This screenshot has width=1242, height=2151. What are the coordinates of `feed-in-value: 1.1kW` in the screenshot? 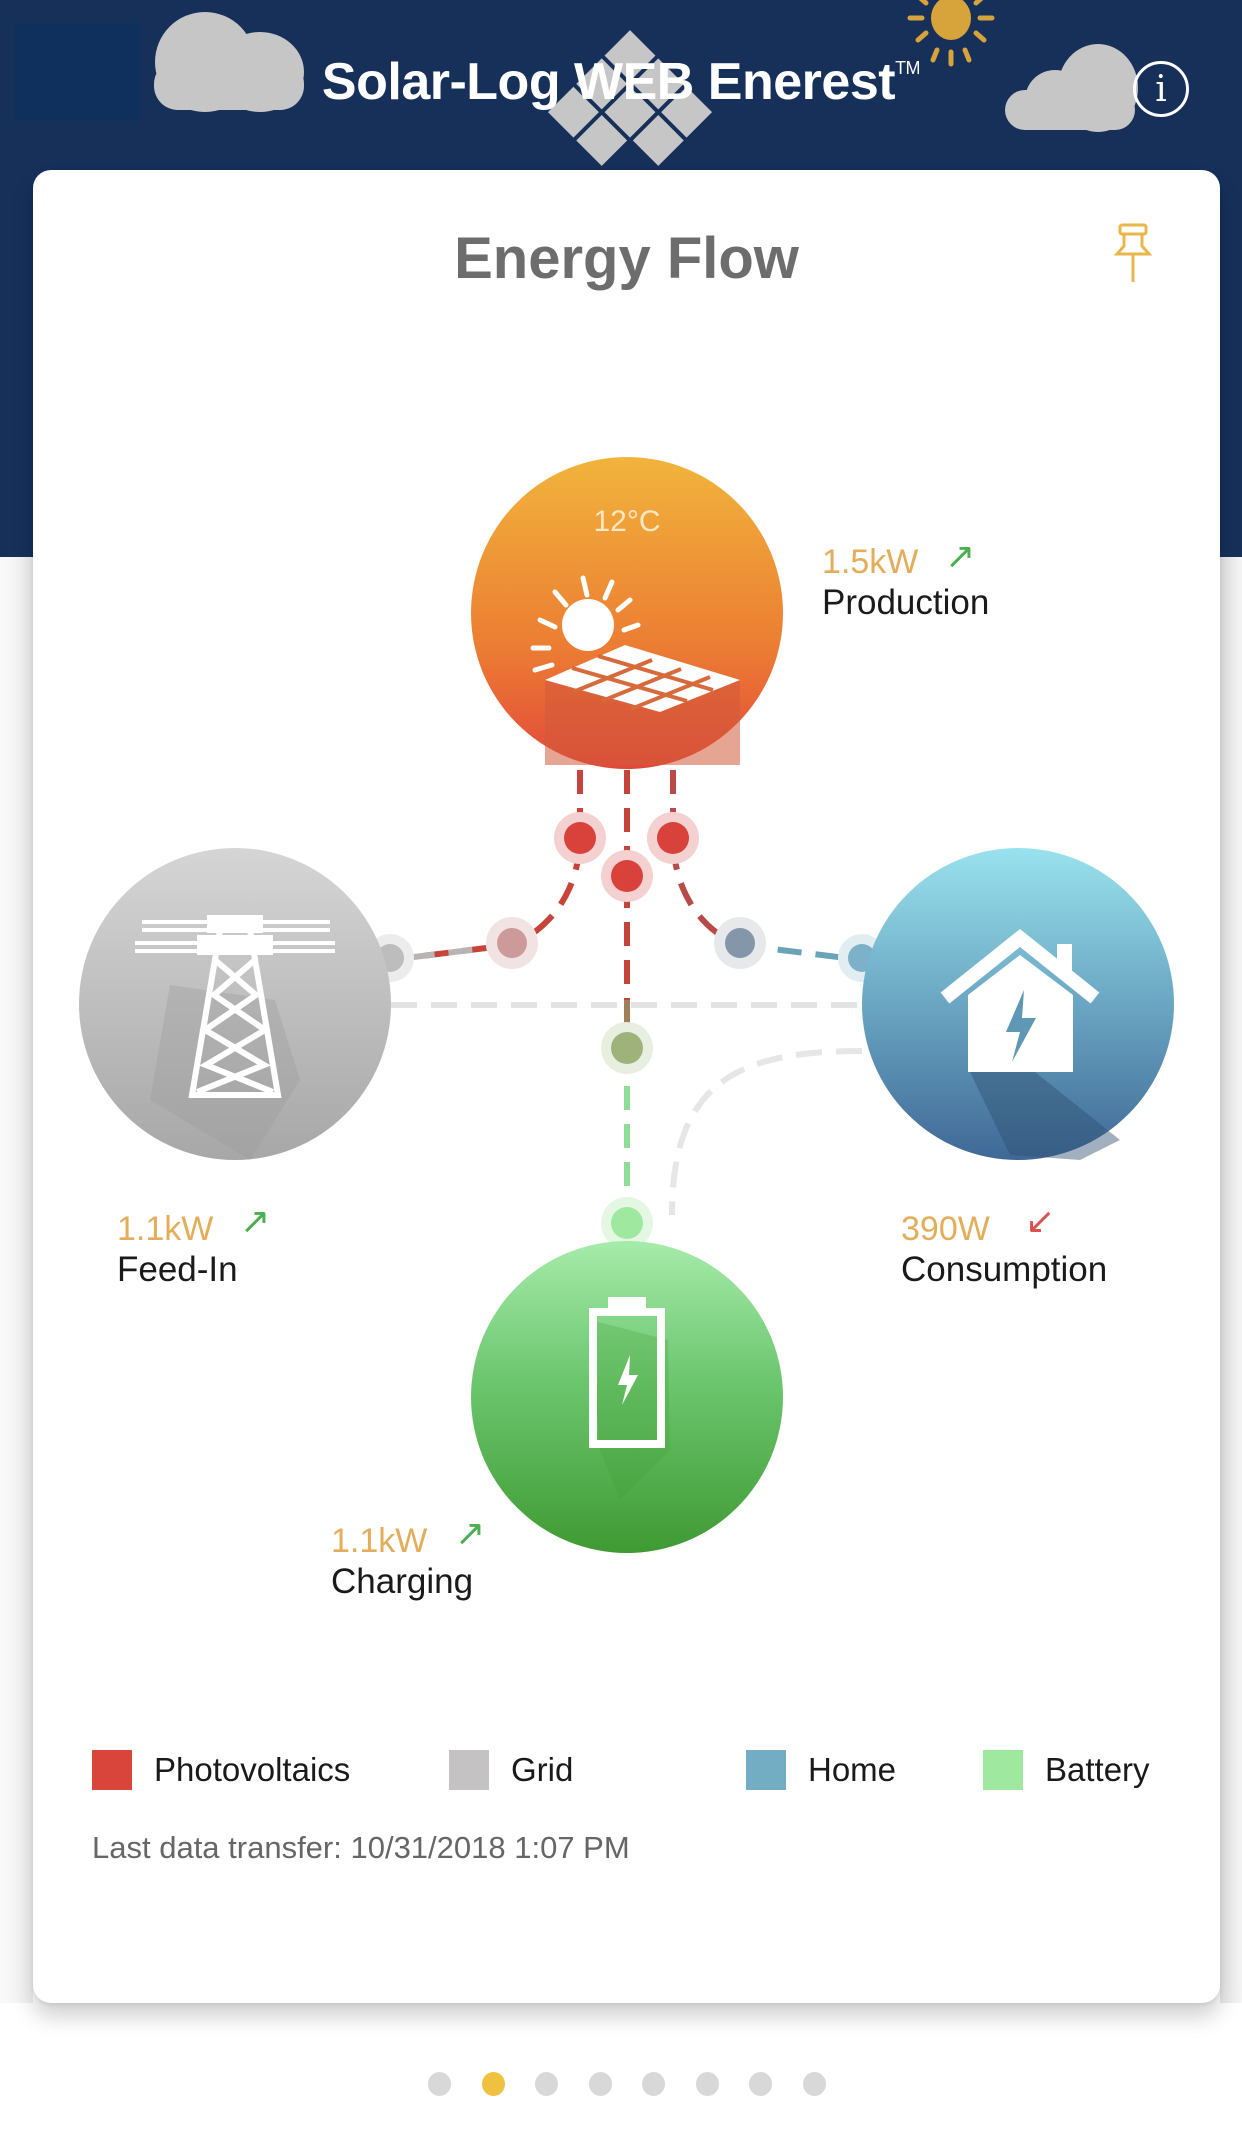 It's located at (165, 1229).